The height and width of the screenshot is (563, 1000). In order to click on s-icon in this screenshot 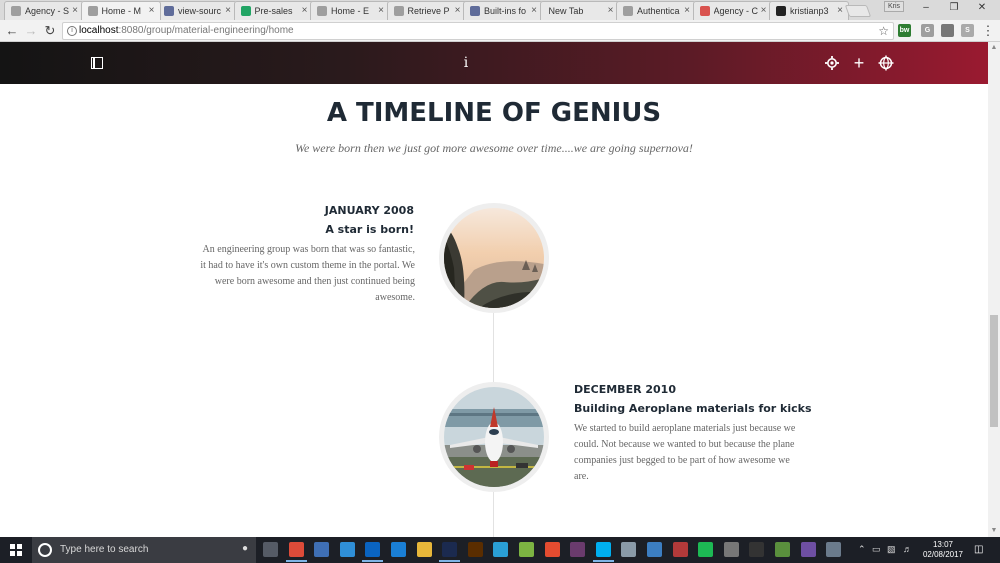, I will do `click(704, 11)`.